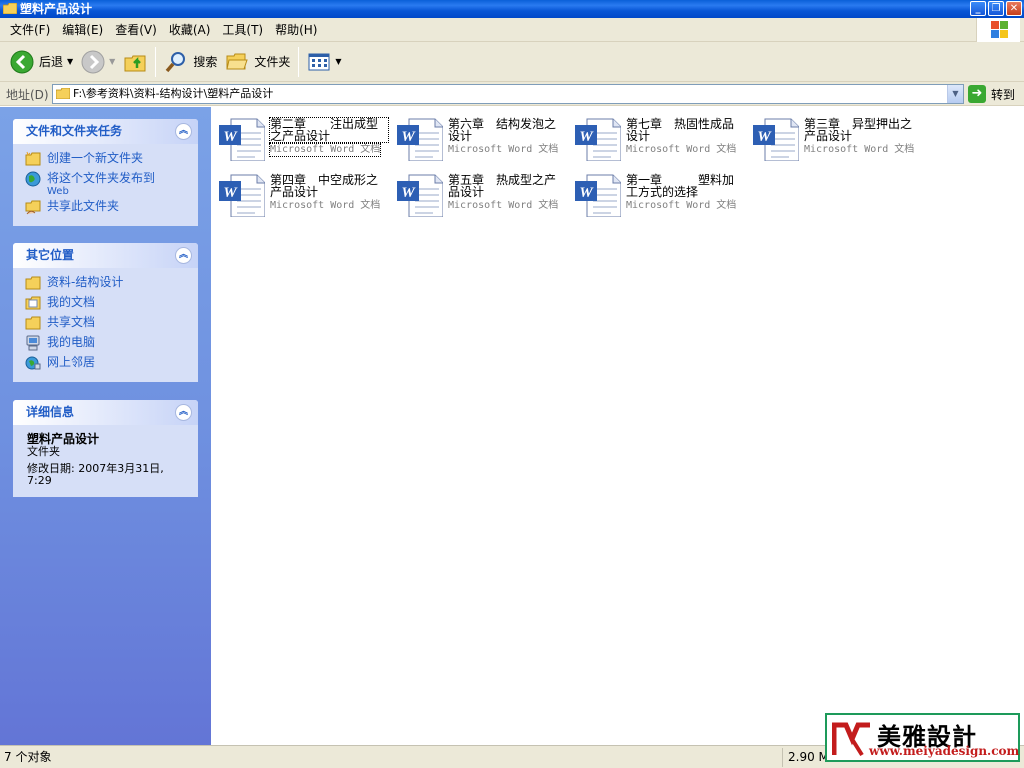 Image resolution: width=1024 pixels, height=768 pixels. Describe the element at coordinates (324, 62) in the screenshot. I see `views-button: ▼` at that location.